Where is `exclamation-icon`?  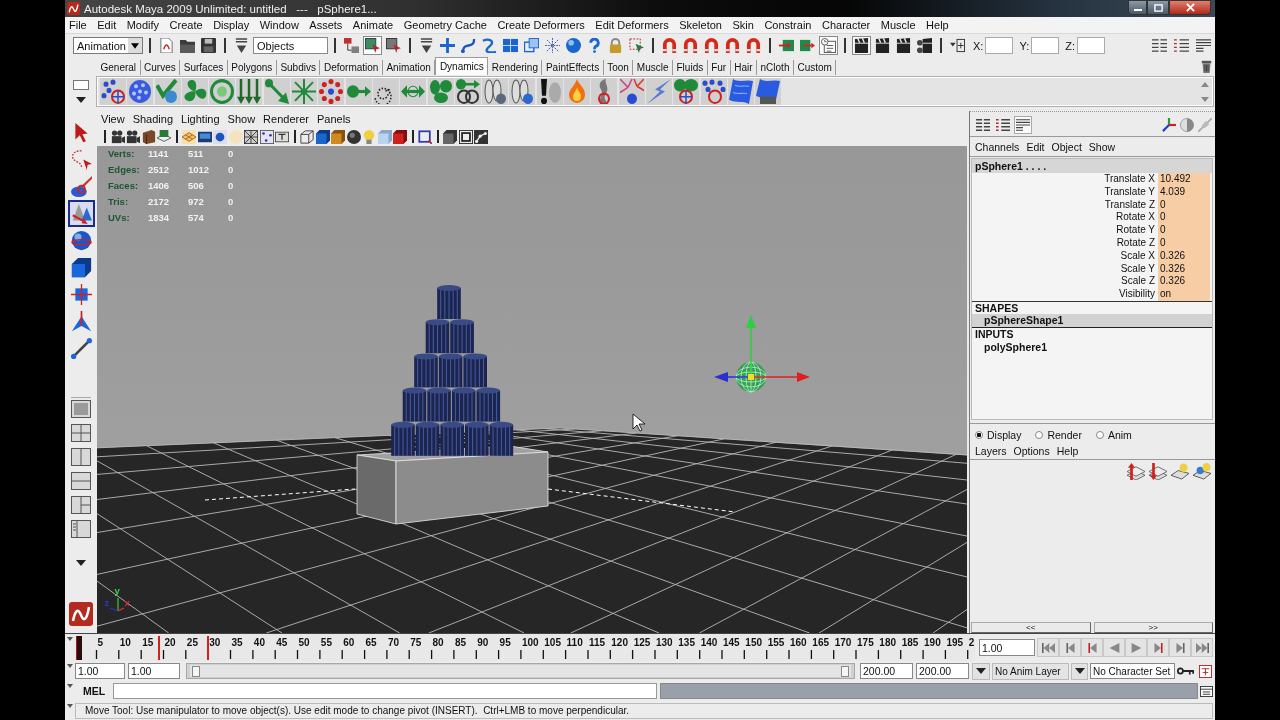
exclamation-icon is located at coordinates (549, 91).